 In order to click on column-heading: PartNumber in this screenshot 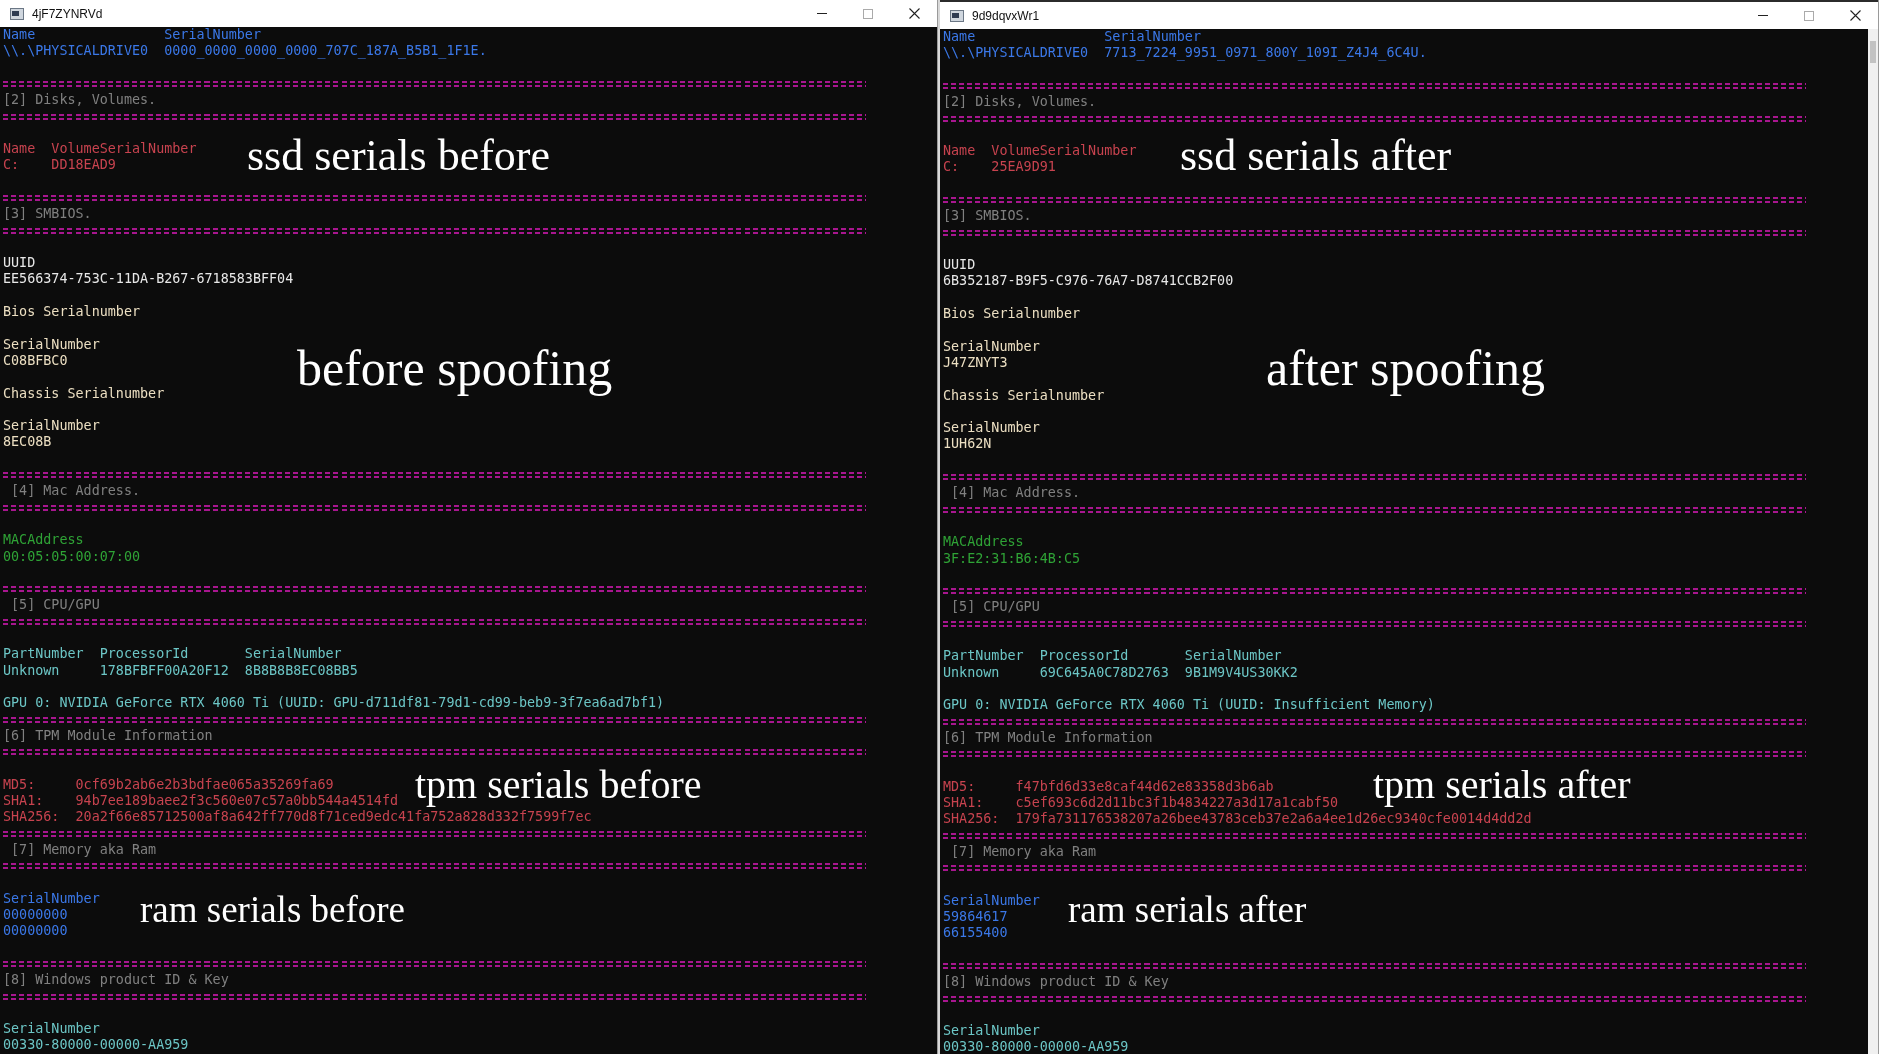, I will do `click(983, 656)`.